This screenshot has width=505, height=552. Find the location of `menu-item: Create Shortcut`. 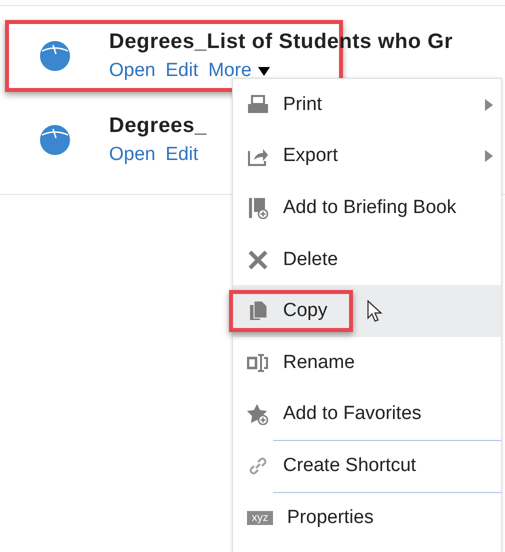

menu-item: Create Shortcut is located at coordinates (367, 466).